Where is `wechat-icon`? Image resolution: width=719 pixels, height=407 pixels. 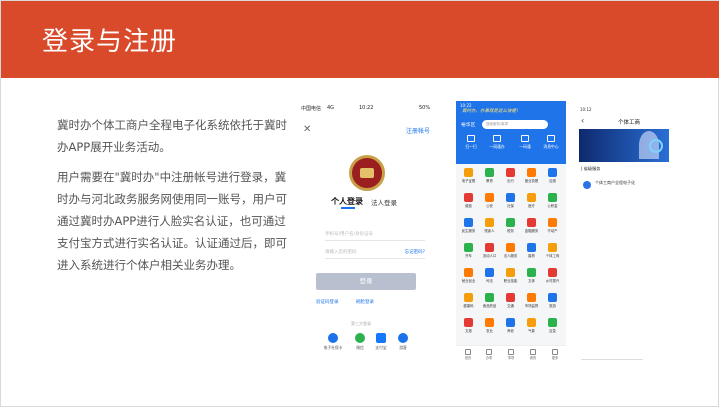 wechat-icon is located at coordinates (360, 338).